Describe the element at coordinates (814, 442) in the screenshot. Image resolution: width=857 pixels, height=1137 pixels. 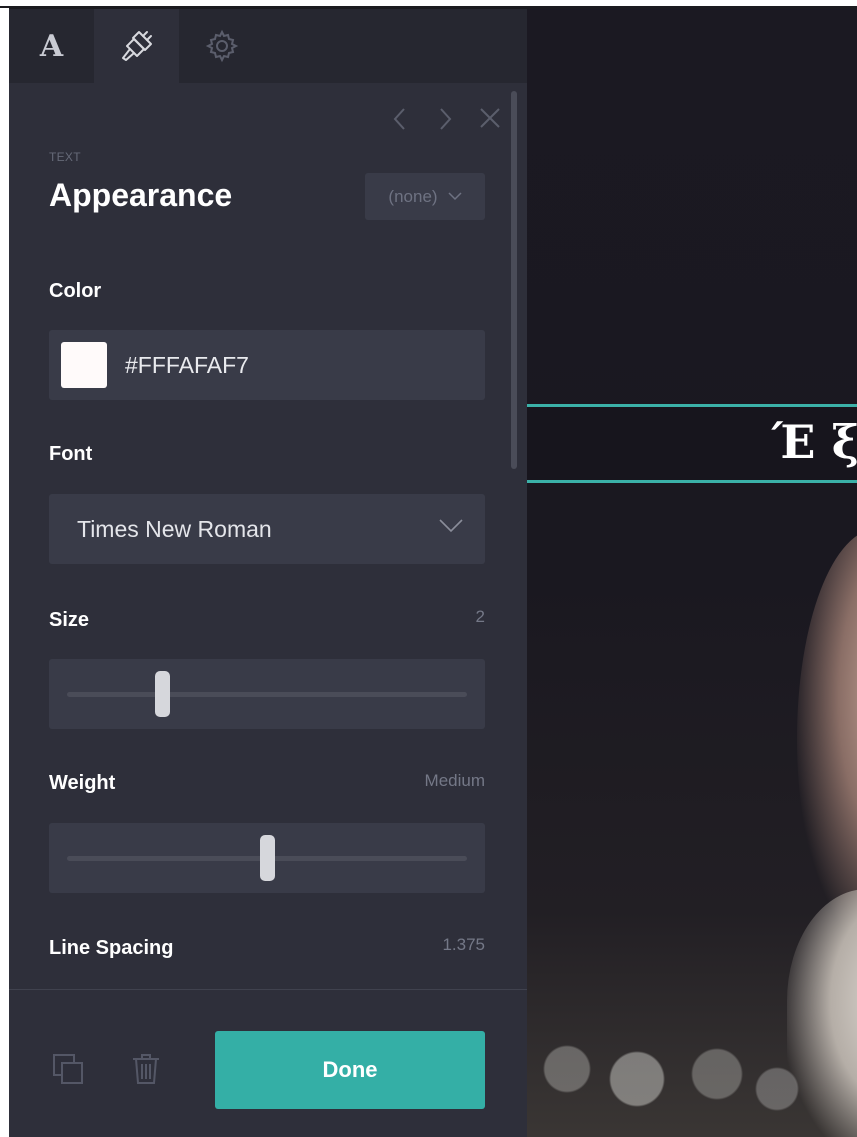
I see `canvas-text: Έ ξ` at that location.